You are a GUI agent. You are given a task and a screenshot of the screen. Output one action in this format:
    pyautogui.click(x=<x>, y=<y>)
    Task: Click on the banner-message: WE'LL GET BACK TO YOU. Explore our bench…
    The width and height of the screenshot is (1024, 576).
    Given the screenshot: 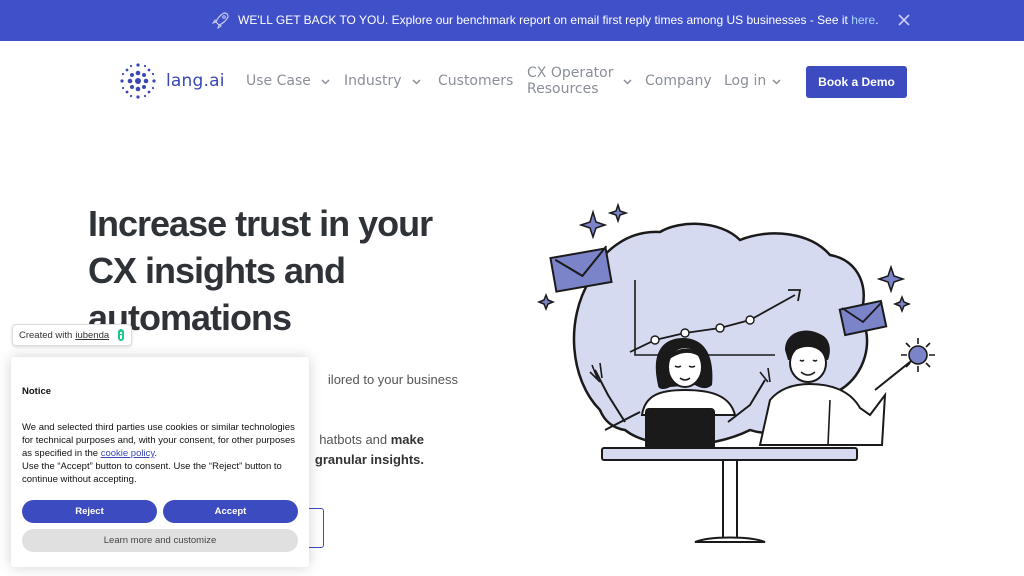 What is the action you would take?
    pyautogui.click(x=558, y=20)
    